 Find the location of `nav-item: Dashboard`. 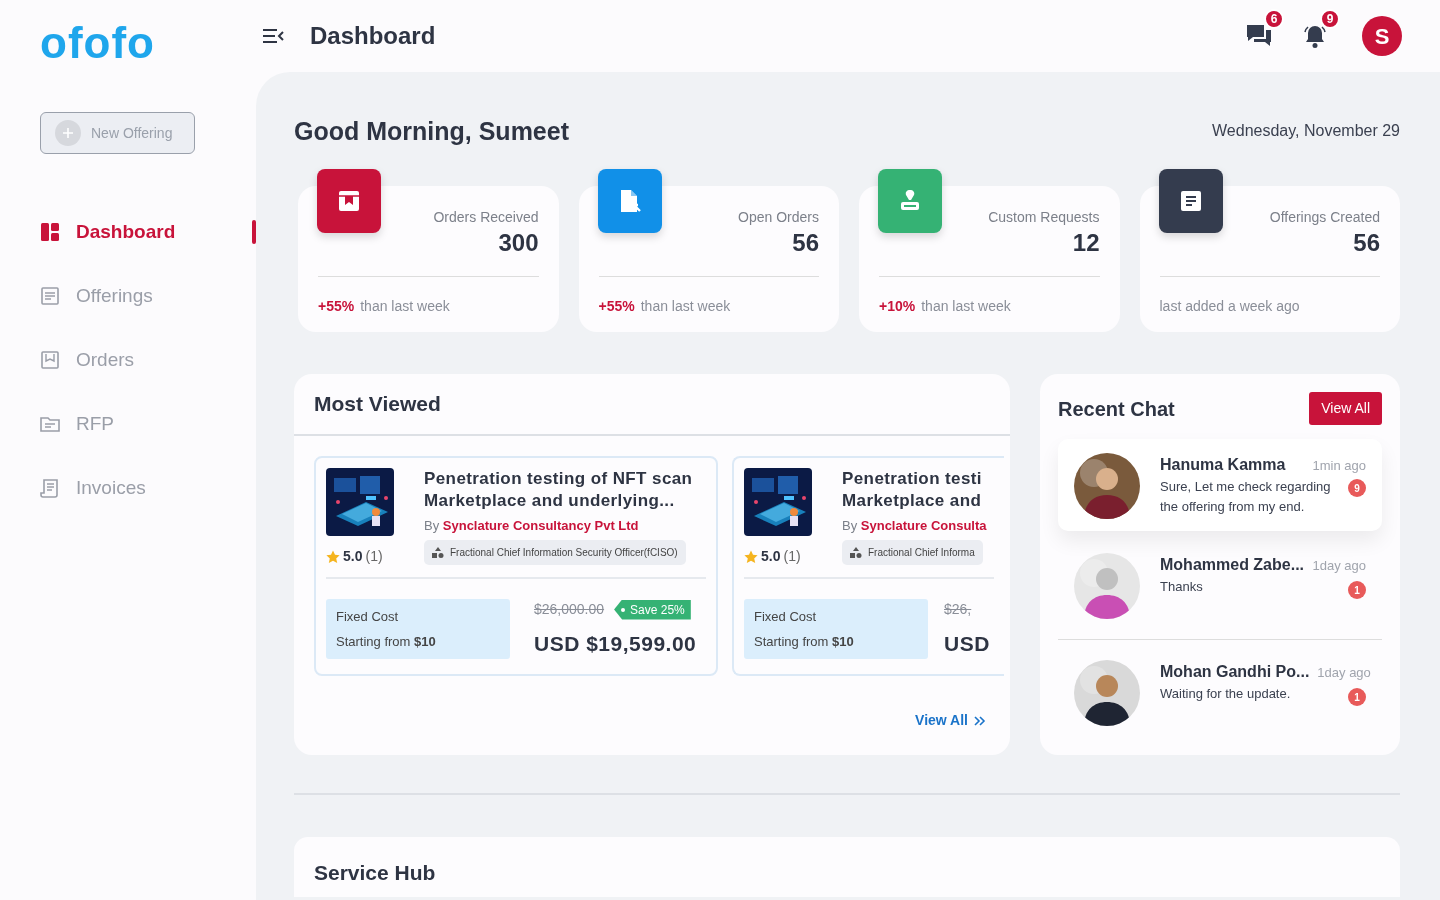

nav-item: Dashboard is located at coordinates (128, 232).